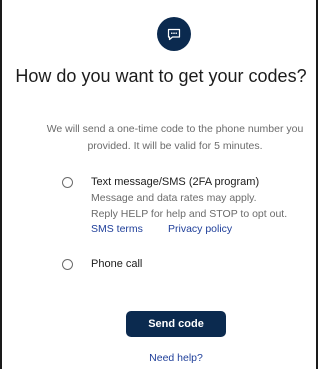 This screenshot has height=369, width=320. What do you see at coordinates (161, 358) in the screenshot?
I see `need-help-link: Need help?` at bounding box center [161, 358].